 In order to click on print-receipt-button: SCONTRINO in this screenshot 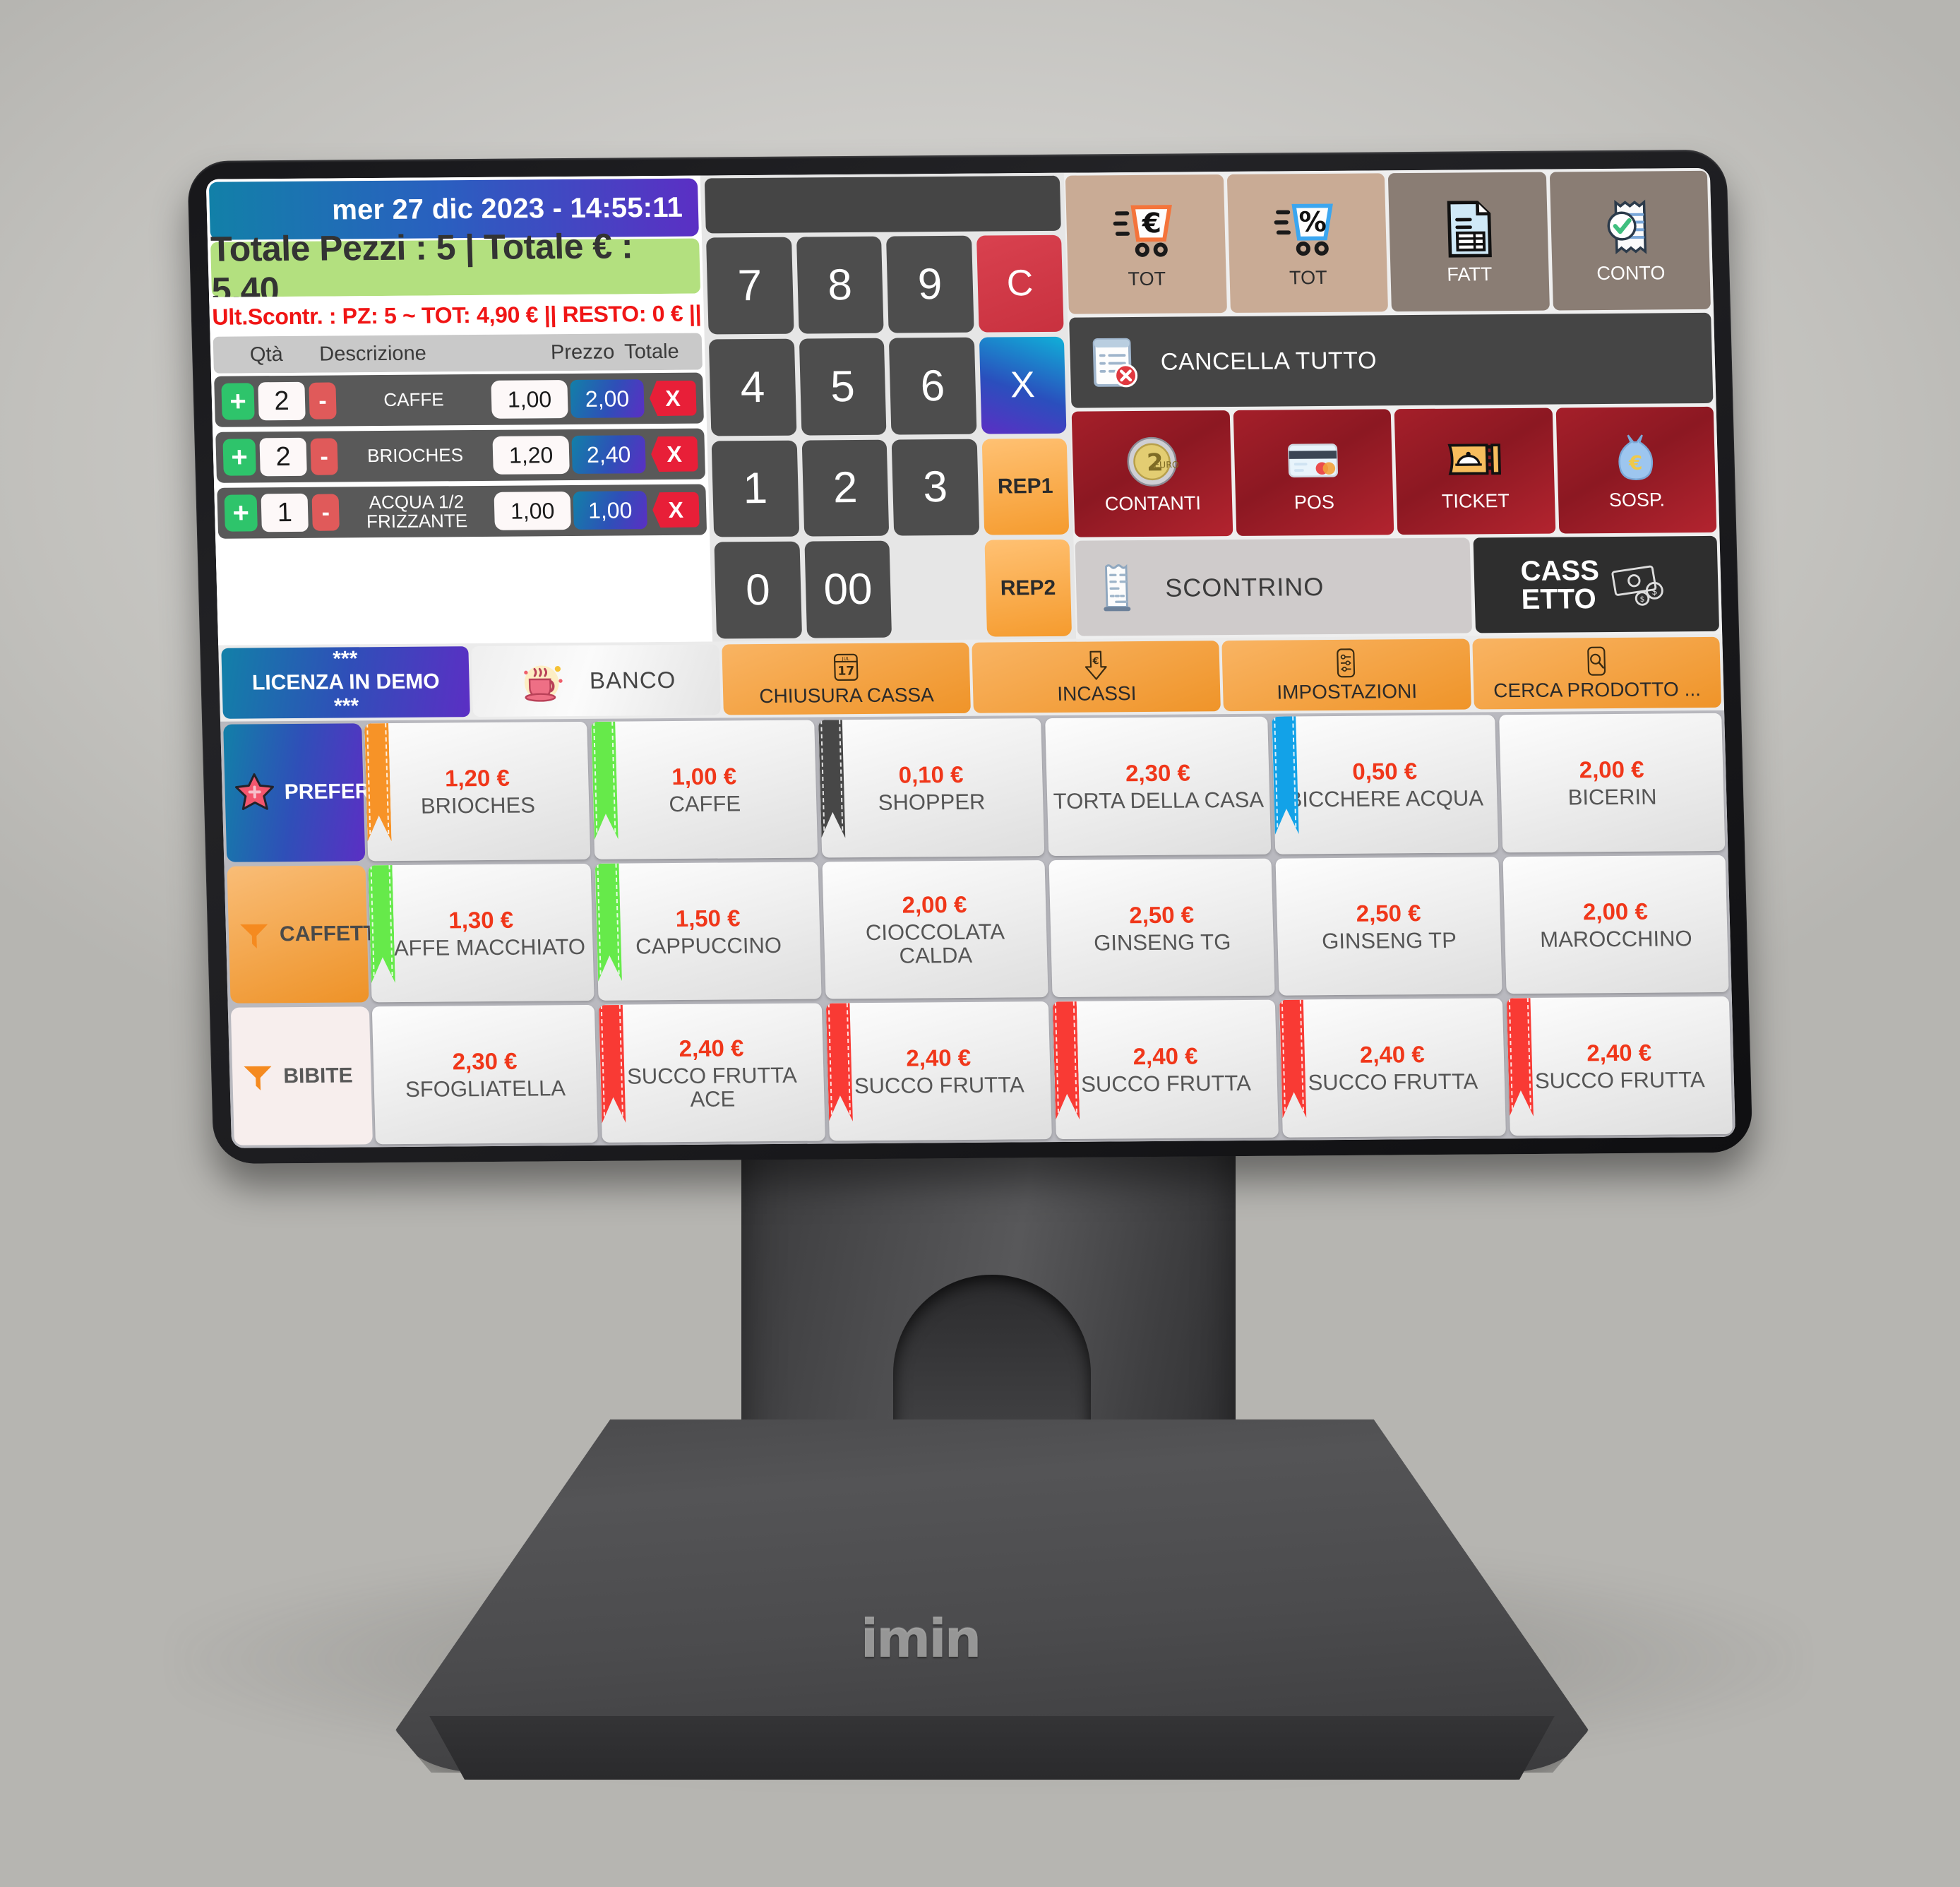, I will do `click(1273, 587)`.